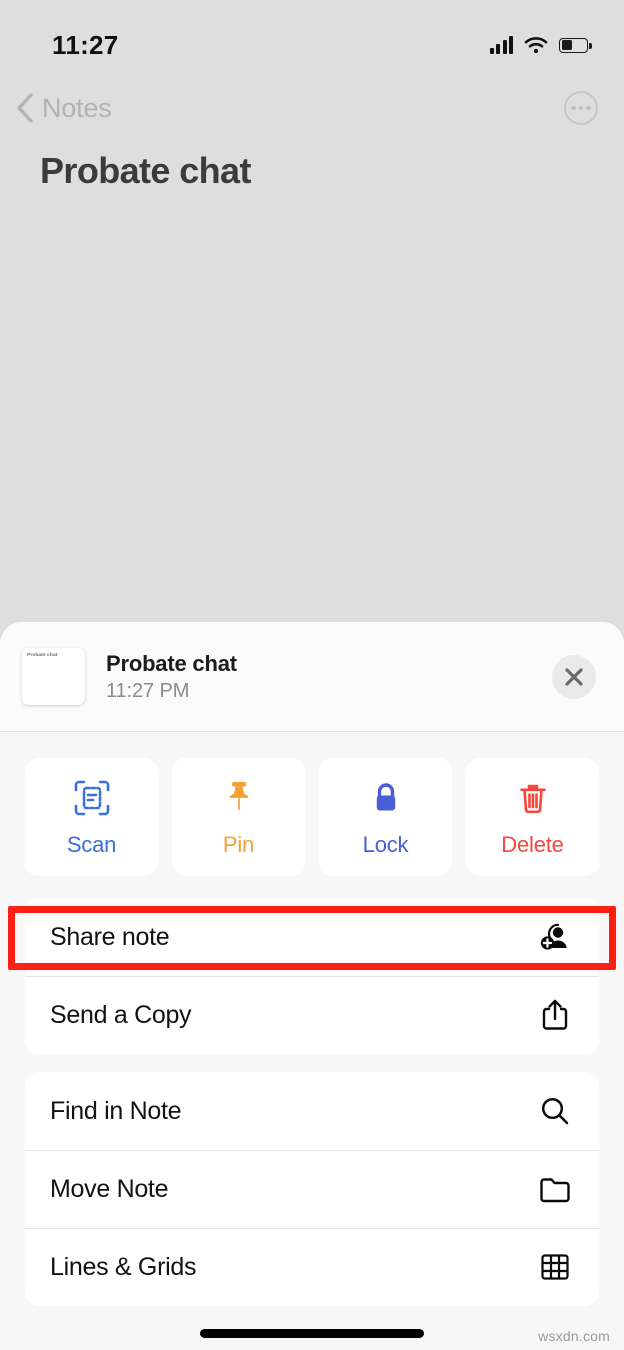  What do you see at coordinates (238, 844) in the screenshot?
I see `quick-action-label: Pin` at bounding box center [238, 844].